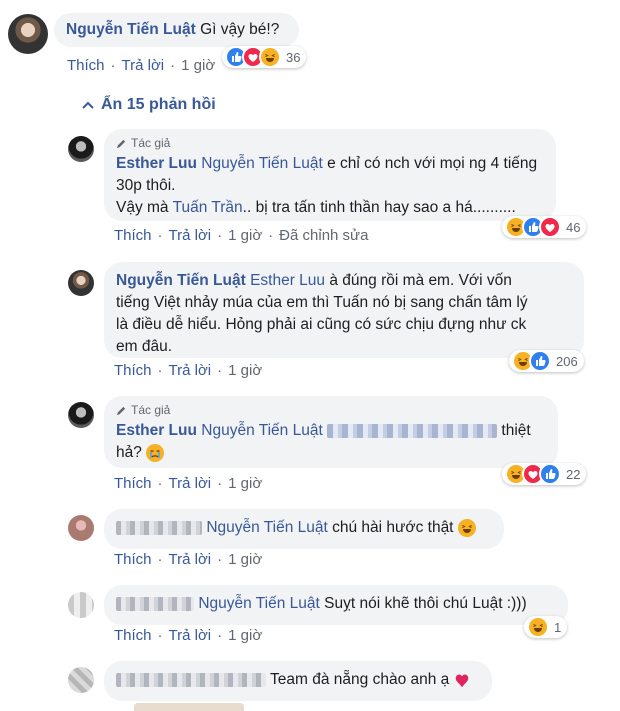  What do you see at coordinates (466, 527) in the screenshot?
I see `laughing-emoji-icon` at bounding box center [466, 527].